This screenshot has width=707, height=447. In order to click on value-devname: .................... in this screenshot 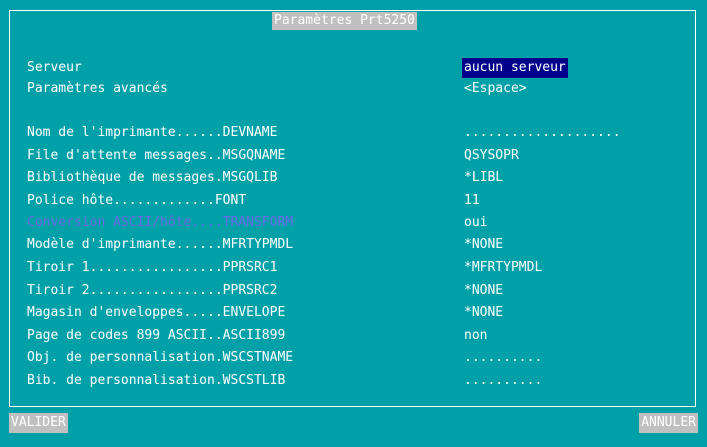, I will do `click(542, 133)`.